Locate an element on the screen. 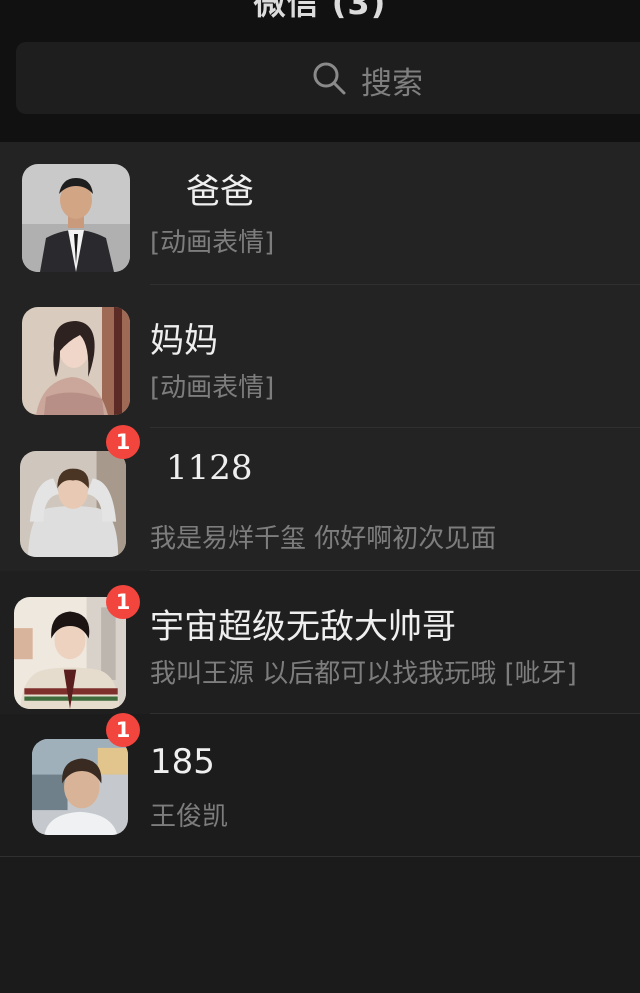  empty-area is located at coordinates (320, 925).